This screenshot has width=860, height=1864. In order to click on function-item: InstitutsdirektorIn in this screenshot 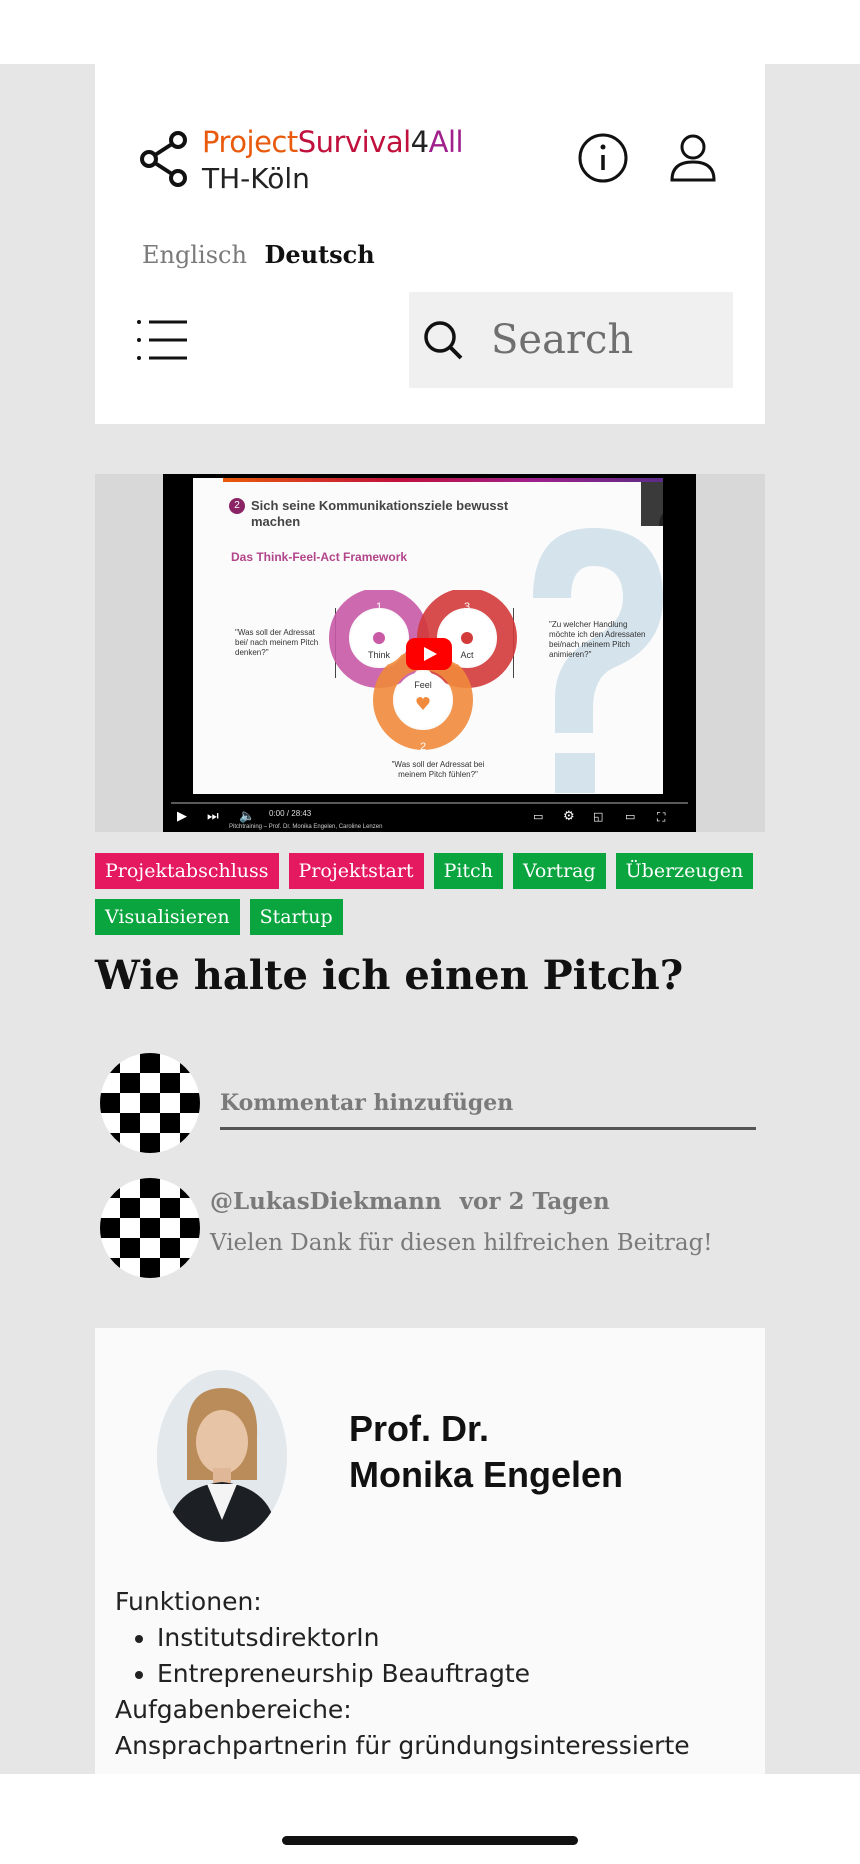, I will do `click(456, 1638)`.